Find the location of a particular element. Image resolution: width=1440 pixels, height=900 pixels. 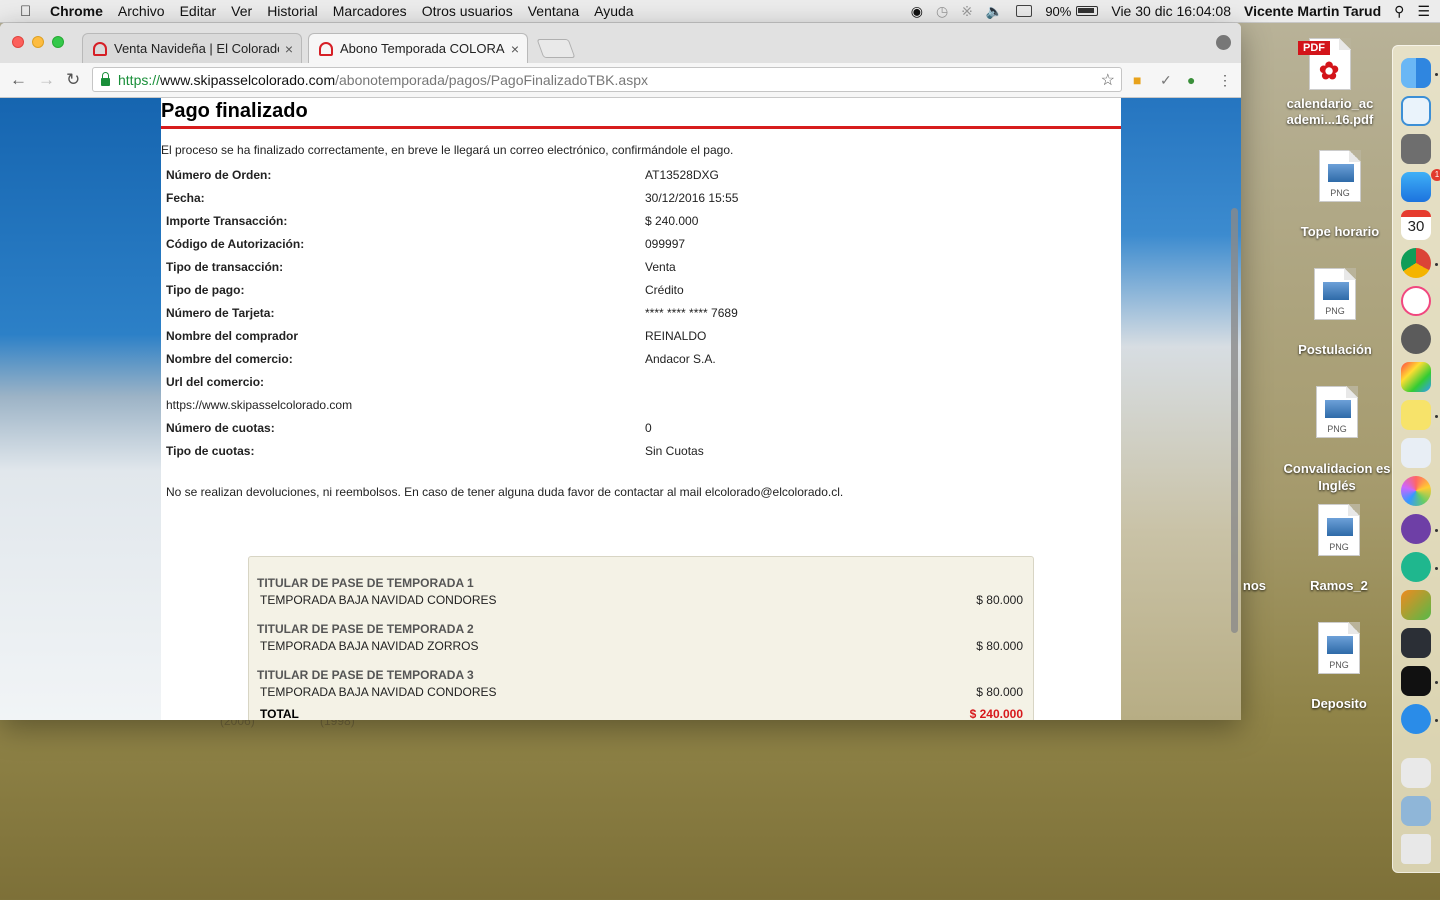

commerce-url-row: https://www.skipasselcolorado.com is located at coordinates (641, 404).